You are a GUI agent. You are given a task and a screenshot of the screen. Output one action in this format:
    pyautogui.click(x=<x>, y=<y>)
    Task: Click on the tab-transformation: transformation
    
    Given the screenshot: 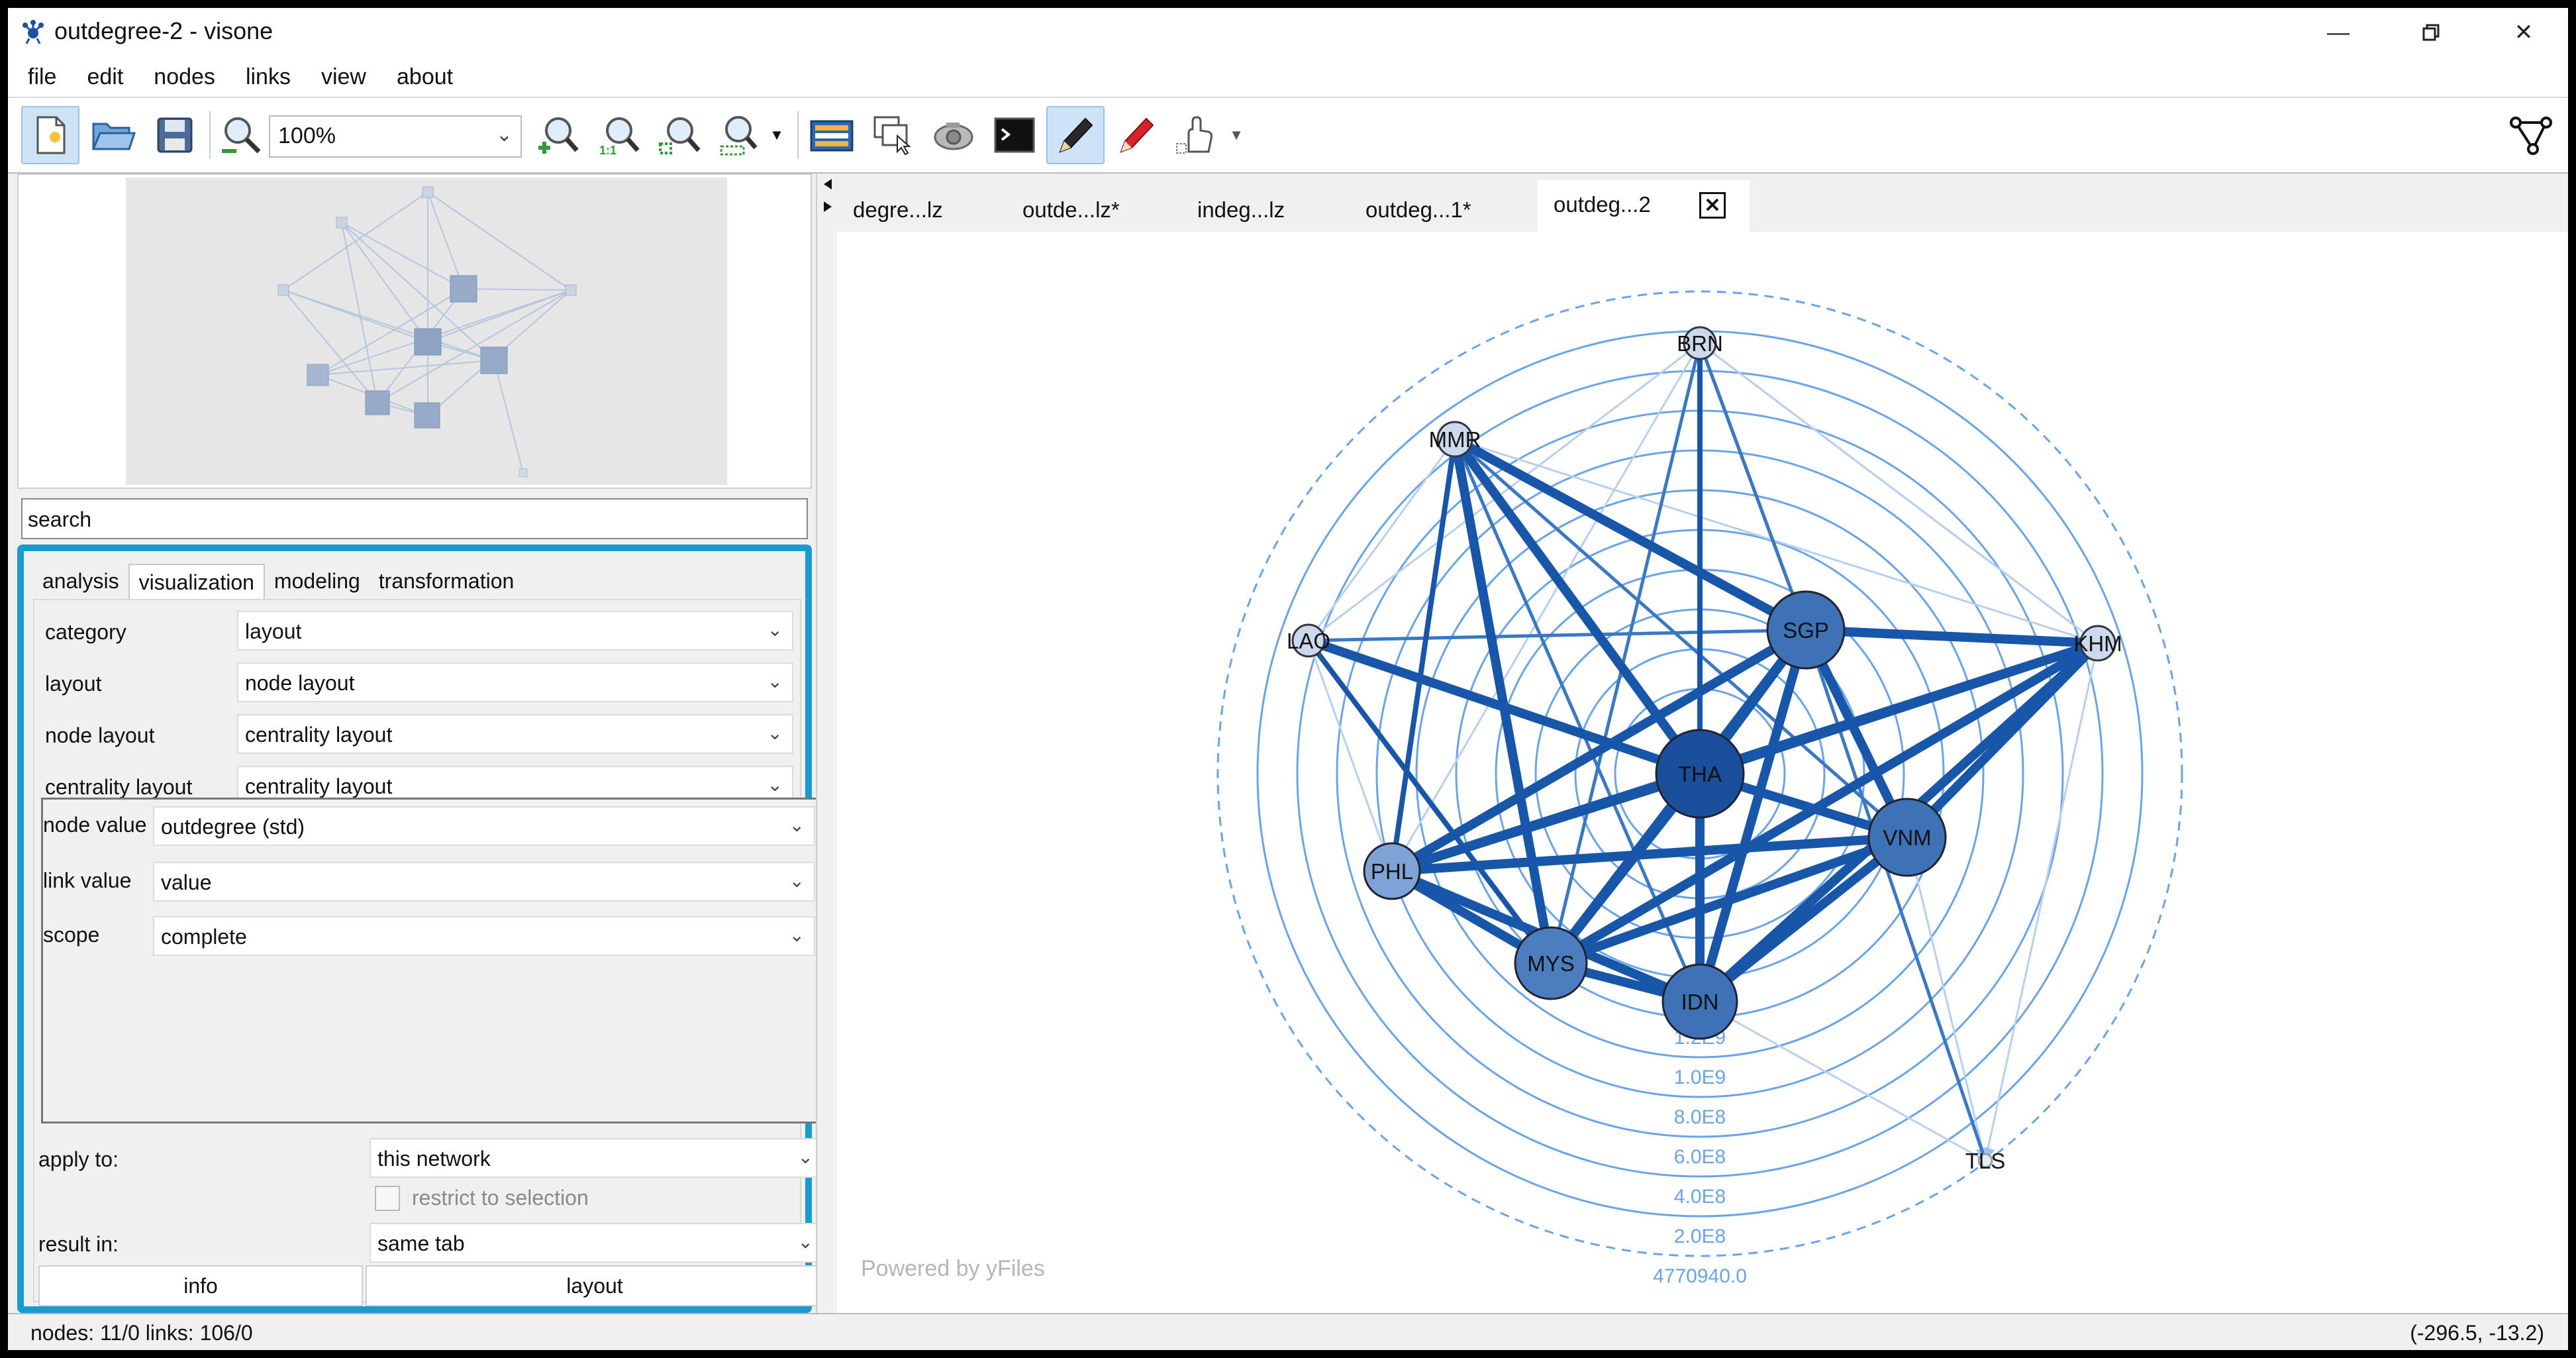 What is the action you would take?
    pyautogui.click(x=447, y=580)
    